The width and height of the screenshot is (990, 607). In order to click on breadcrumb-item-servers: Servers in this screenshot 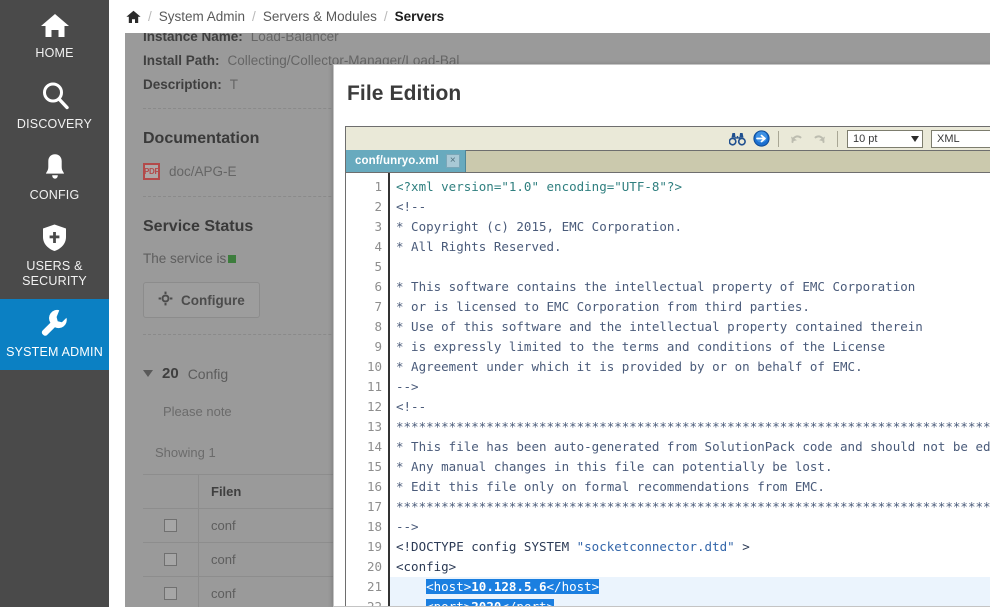, I will do `click(419, 16)`.